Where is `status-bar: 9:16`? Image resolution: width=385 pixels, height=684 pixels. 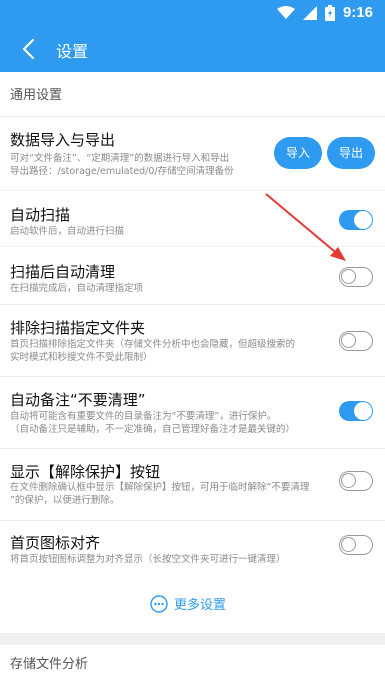 status-bar: 9:16 is located at coordinates (192, 13).